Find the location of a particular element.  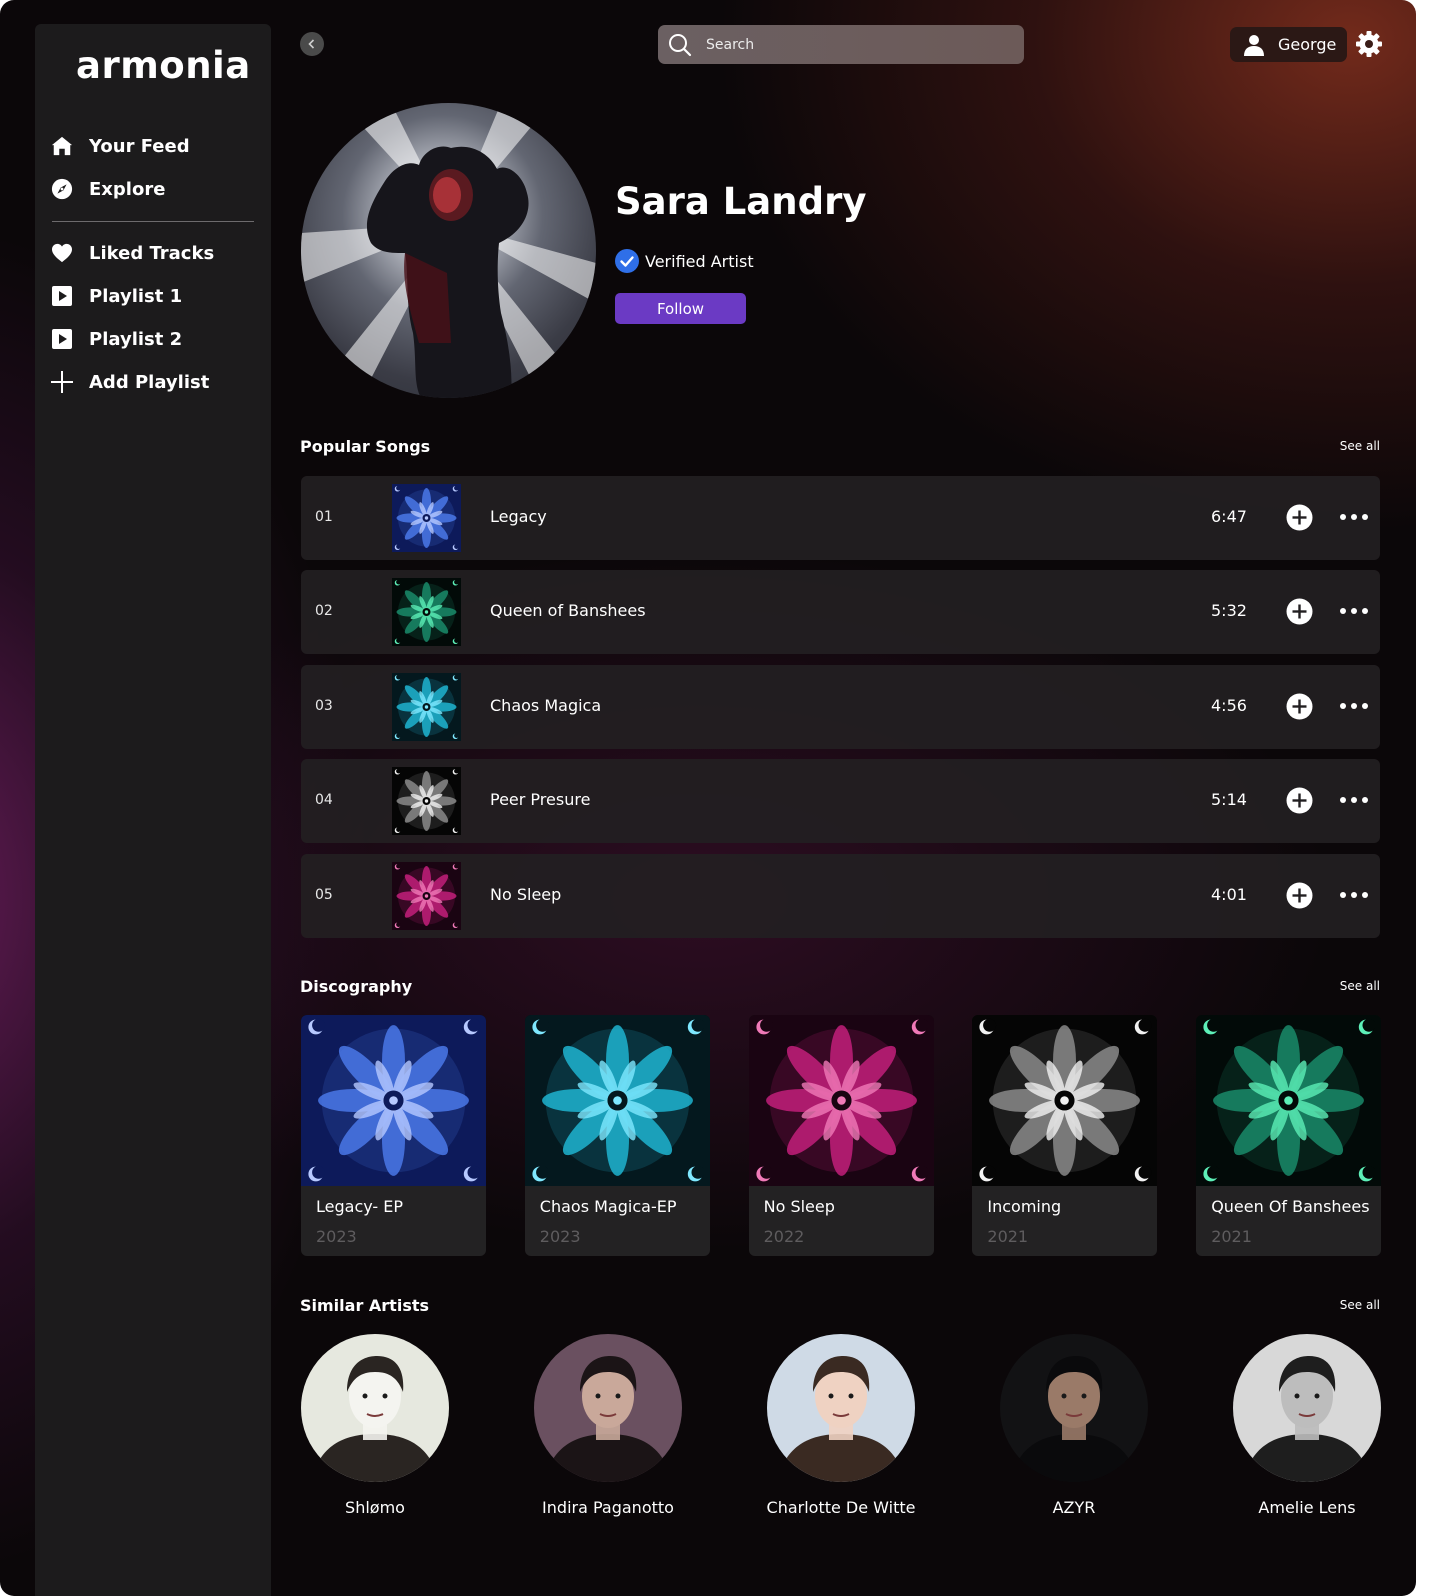

album-title: No Sleep is located at coordinates (799, 1206).